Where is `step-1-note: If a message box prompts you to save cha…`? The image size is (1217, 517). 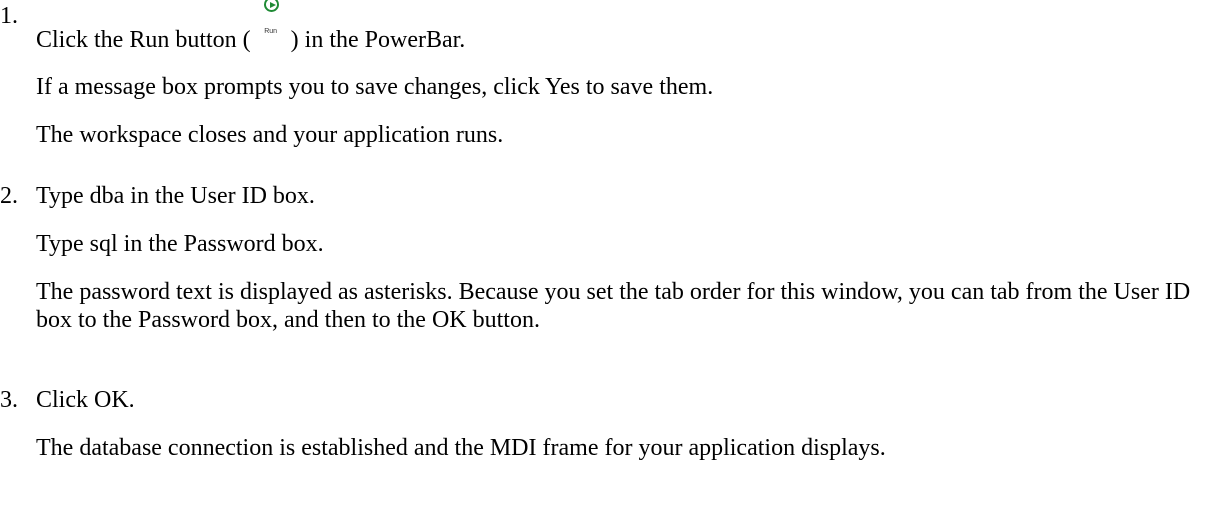
step-1-note: If a message box prompts you to save cha… is located at coordinates (375, 87).